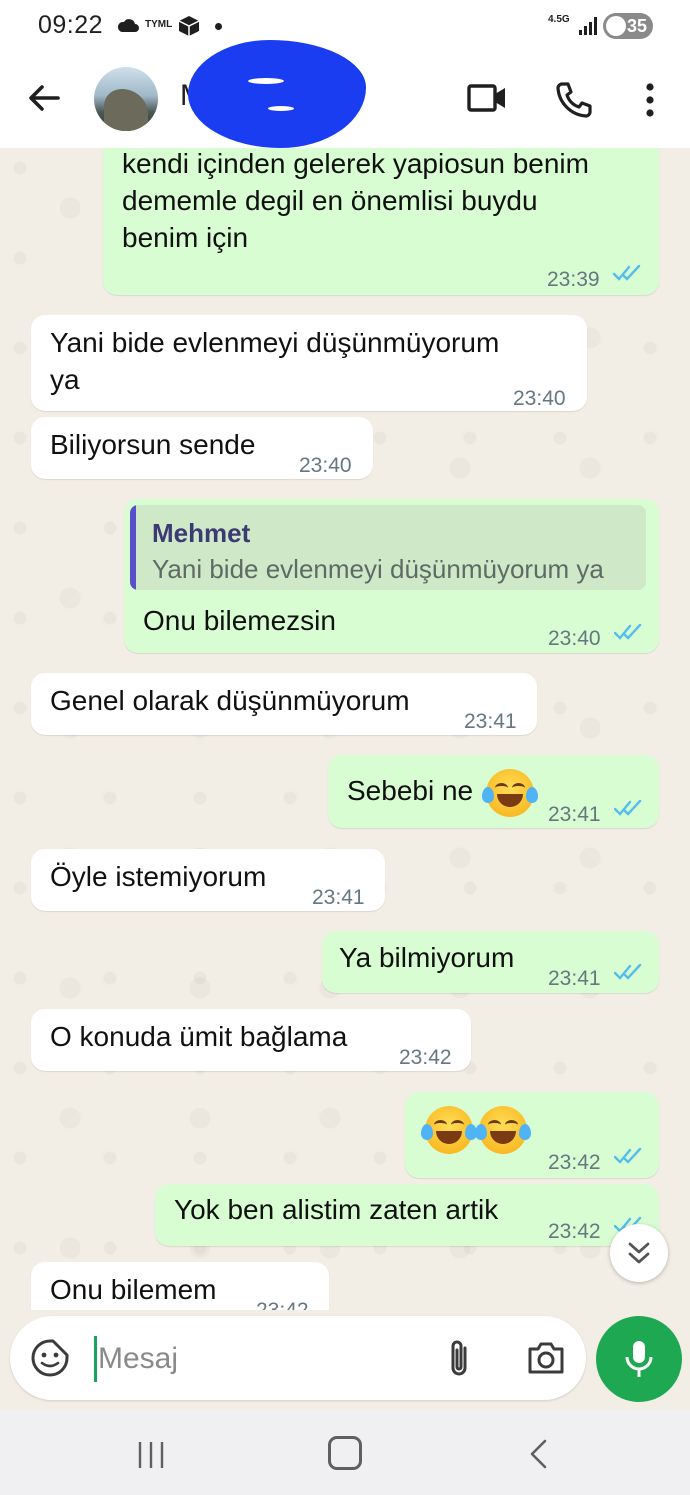 The height and width of the screenshot is (1495, 690). Describe the element at coordinates (616, 26) in the screenshot. I see `battery-saver-icon` at that location.